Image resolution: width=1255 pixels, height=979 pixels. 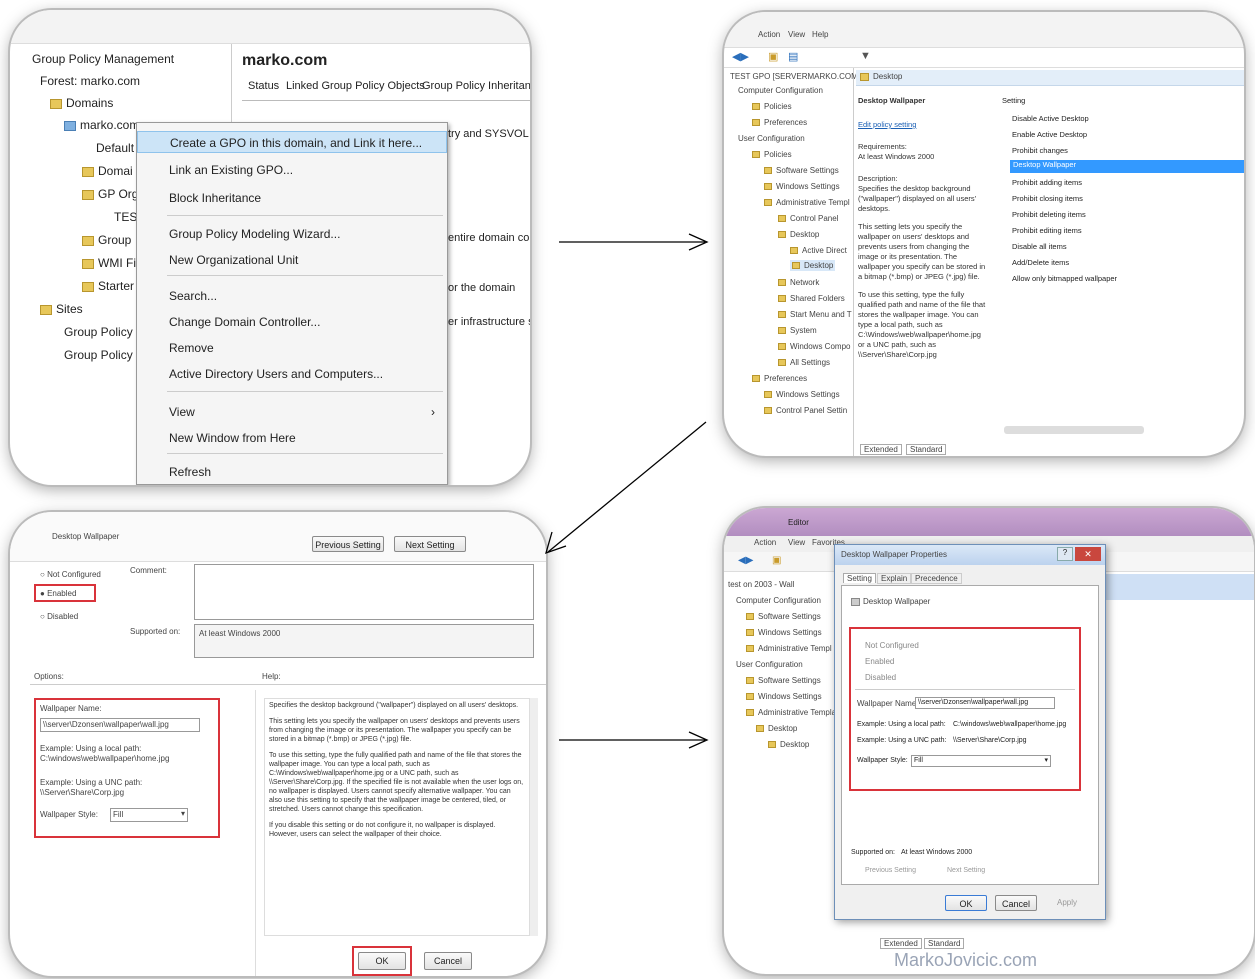 I want to click on tree-admin-templates-2: Administrative Templa, so click(x=791, y=712).